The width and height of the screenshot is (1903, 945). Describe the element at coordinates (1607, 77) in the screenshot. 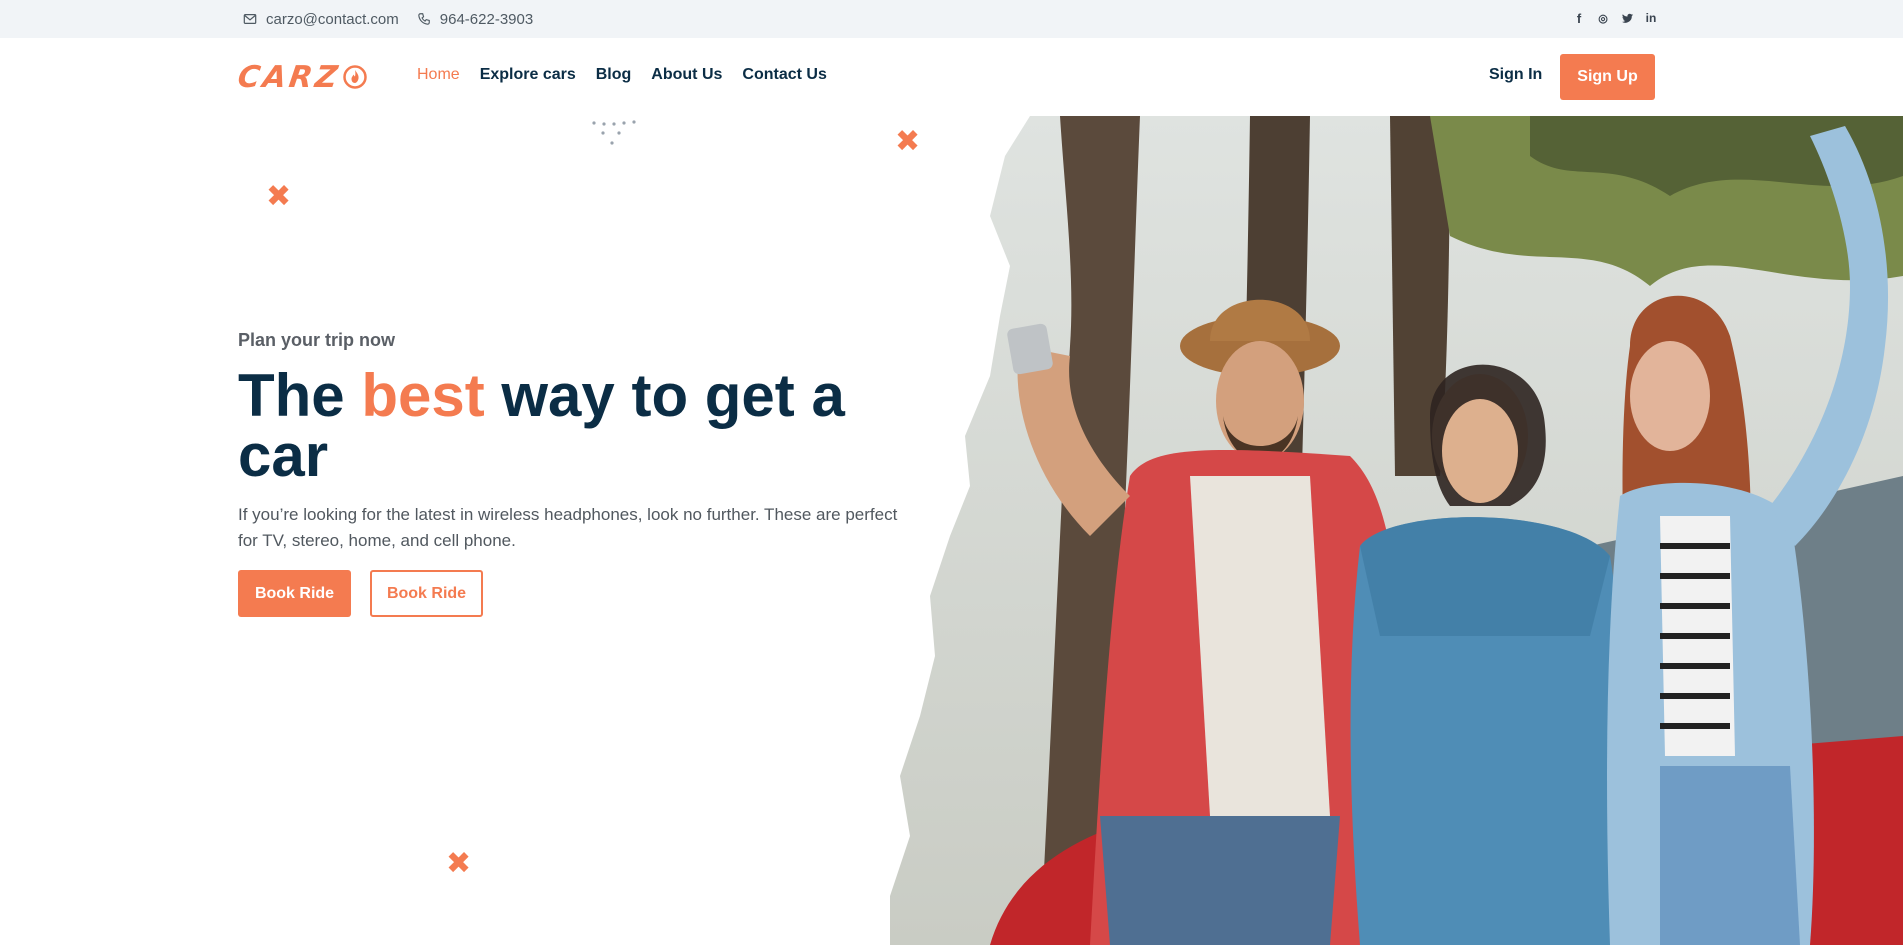

I see `sign-up-button: Sign Up` at that location.